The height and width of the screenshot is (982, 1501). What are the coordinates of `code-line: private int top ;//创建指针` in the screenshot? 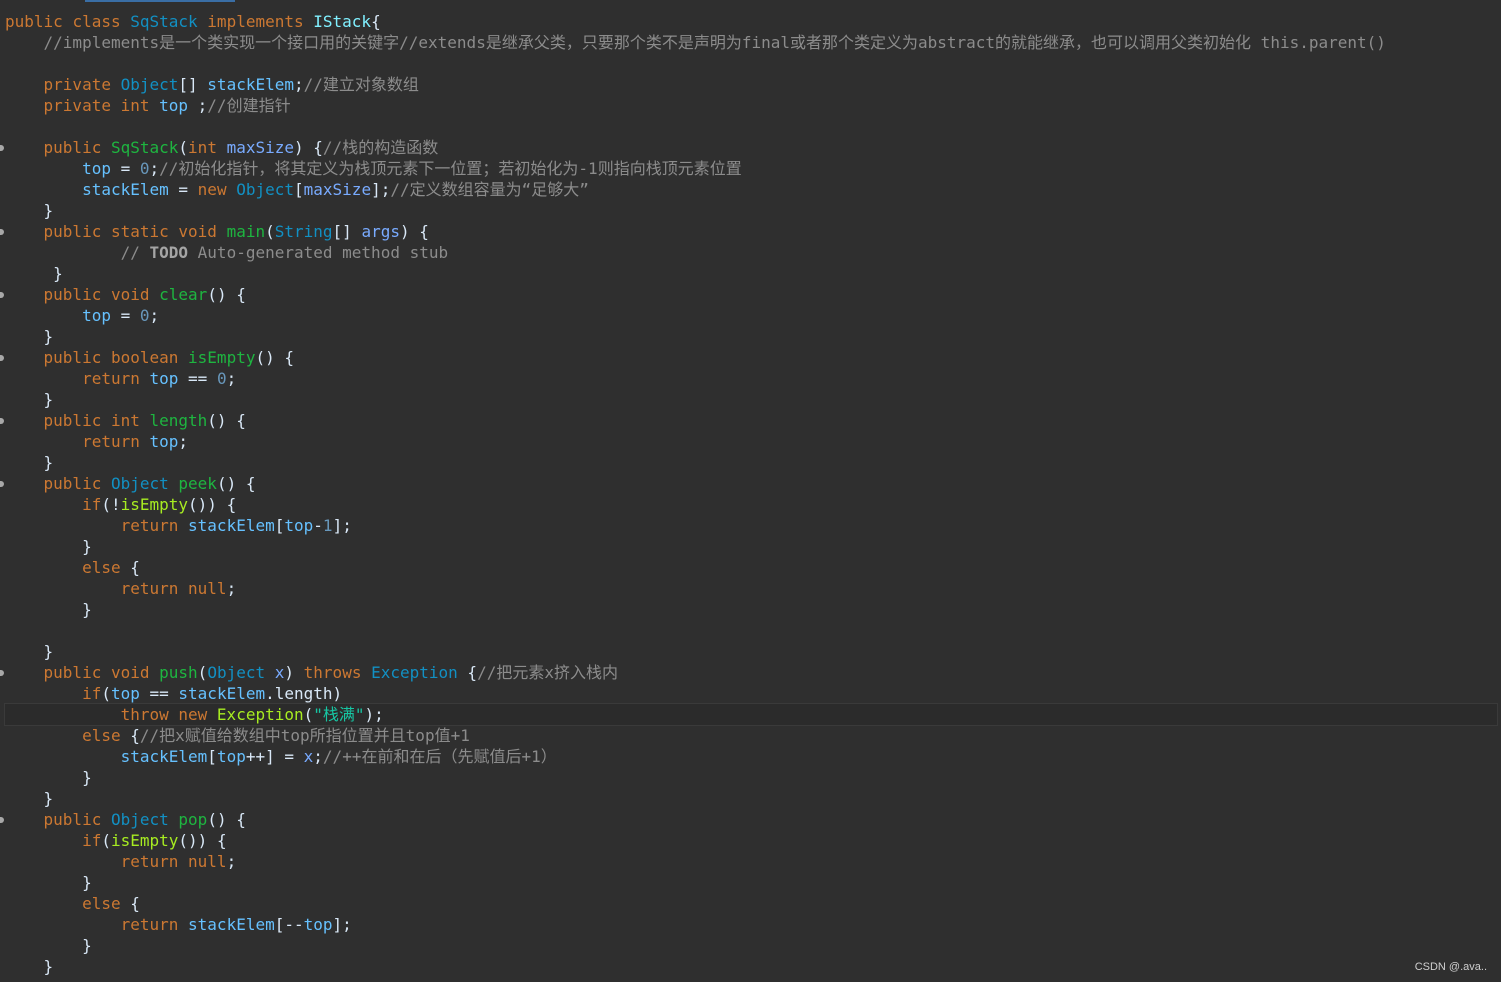 It's located at (750, 105).